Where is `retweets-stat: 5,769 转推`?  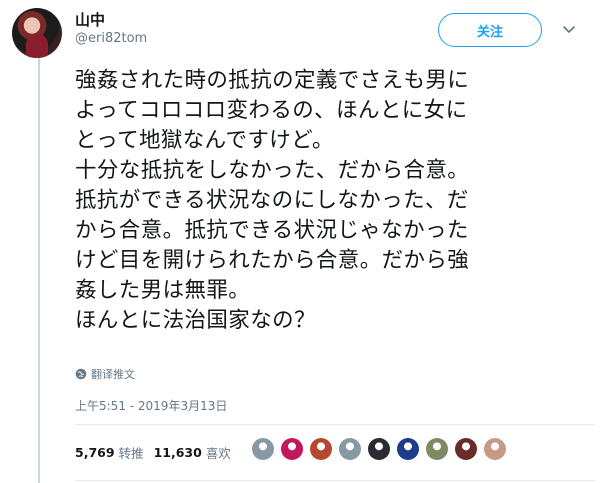 retweets-stat: 5,769 转推 is located at coordinates (109, 452).